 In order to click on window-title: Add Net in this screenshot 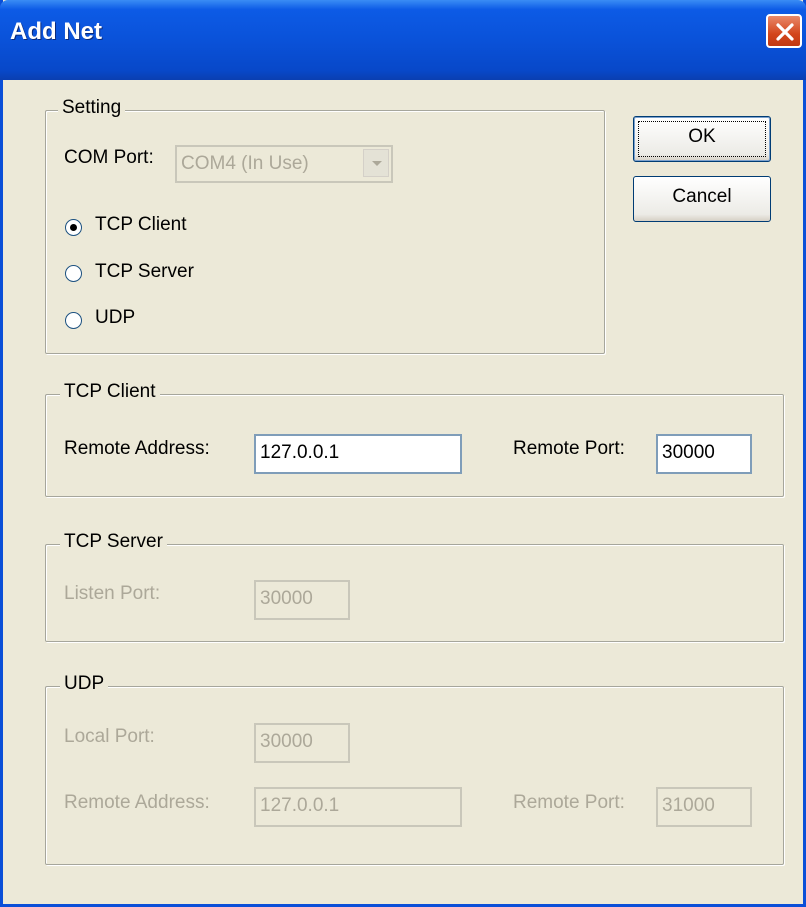, I will do `click(56, 31)`.